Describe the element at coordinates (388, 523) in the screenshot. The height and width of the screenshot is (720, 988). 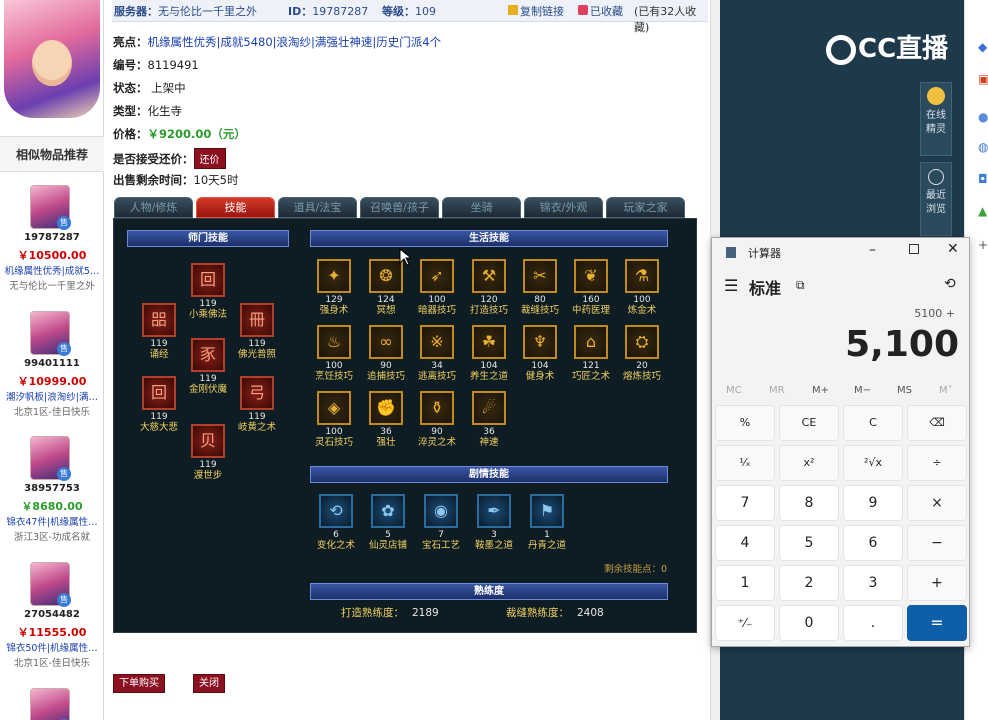
I see `plot-skill: ✿ 5 仙灵店铺` at that location.